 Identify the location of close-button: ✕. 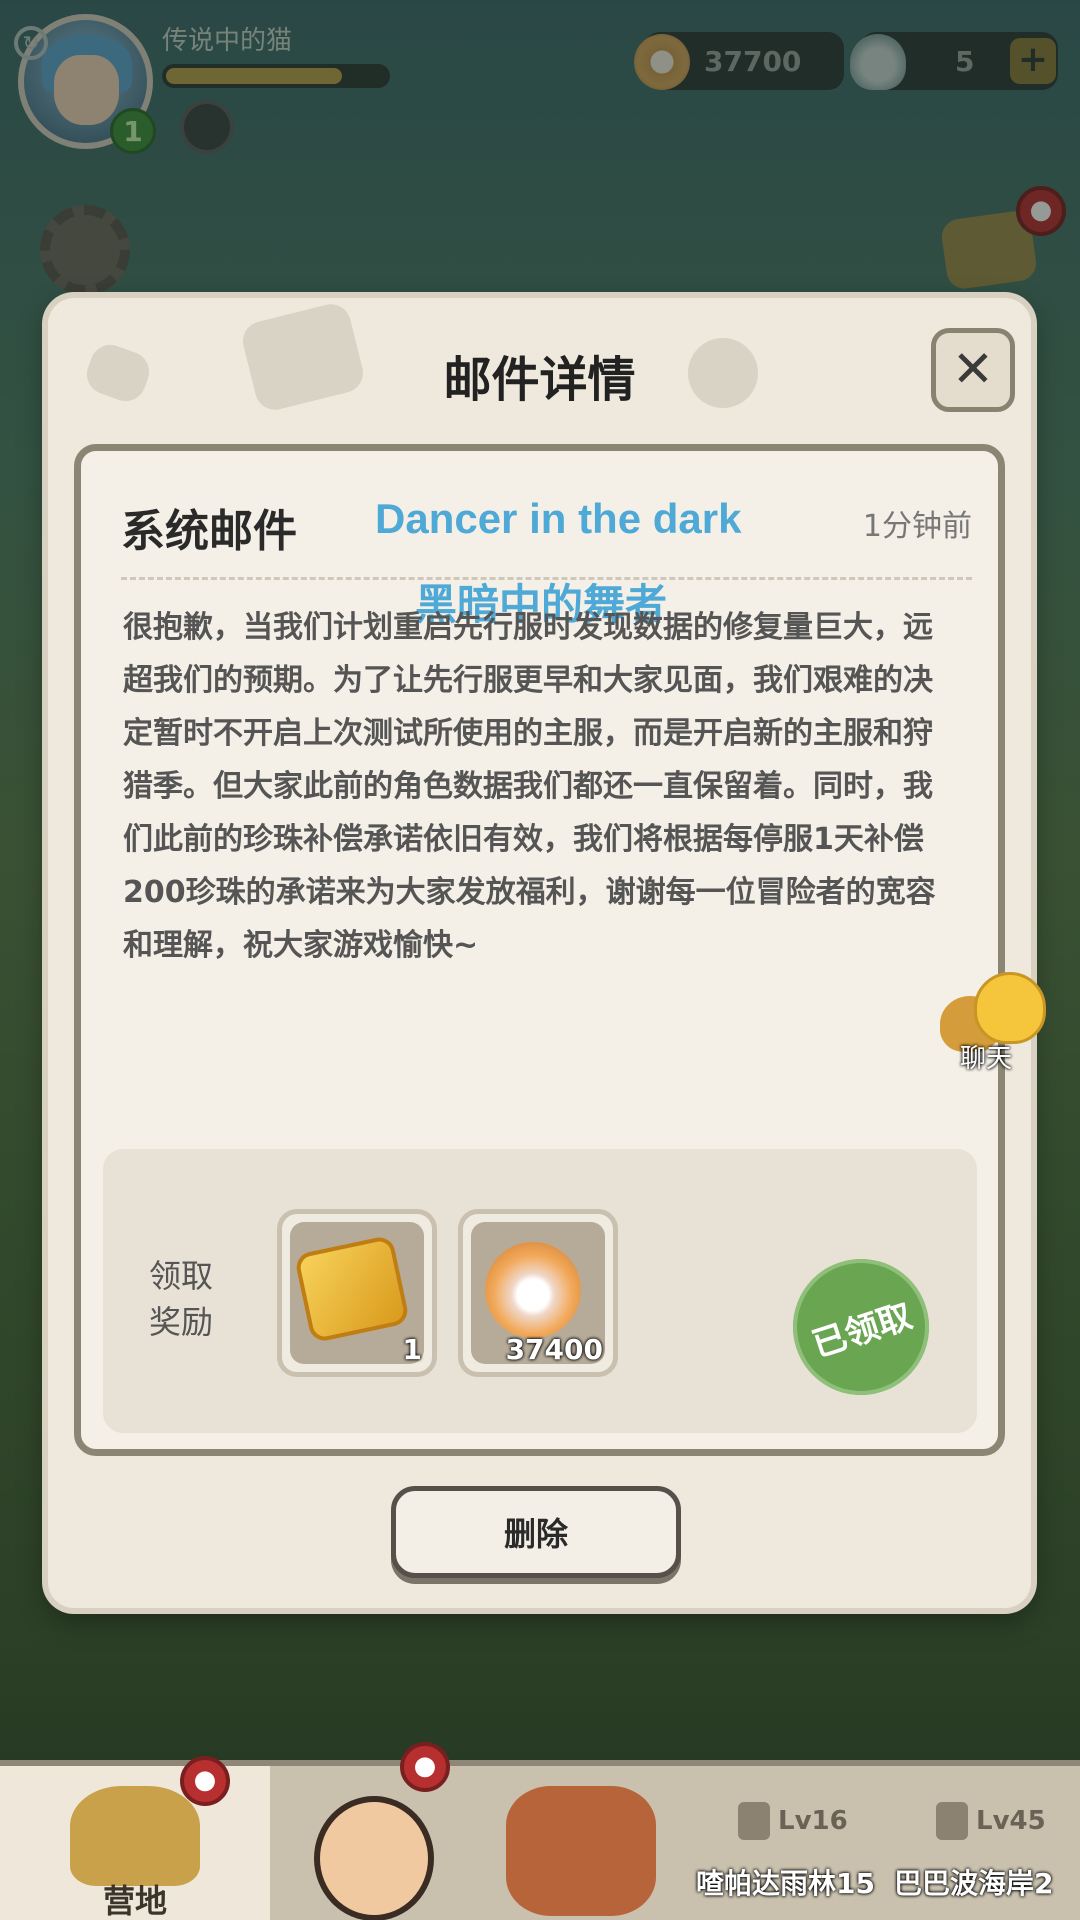
(973, 370).